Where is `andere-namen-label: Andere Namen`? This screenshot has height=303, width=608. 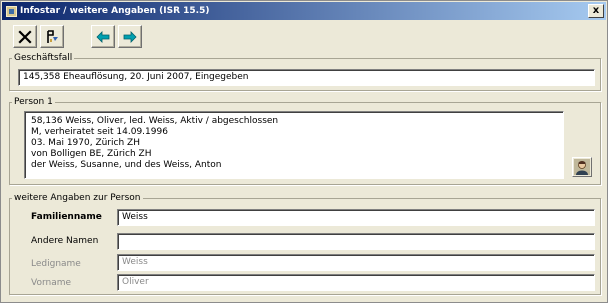 andere-namen-label: Andere Namen is located at coordinates (65, 241).